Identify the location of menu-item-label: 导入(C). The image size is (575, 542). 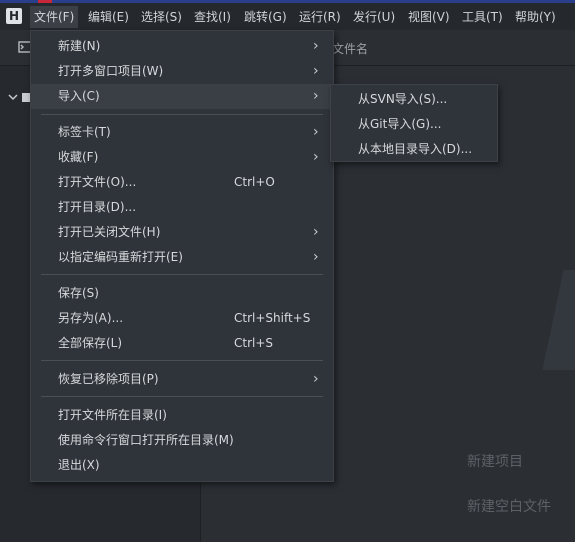
(79, 96).